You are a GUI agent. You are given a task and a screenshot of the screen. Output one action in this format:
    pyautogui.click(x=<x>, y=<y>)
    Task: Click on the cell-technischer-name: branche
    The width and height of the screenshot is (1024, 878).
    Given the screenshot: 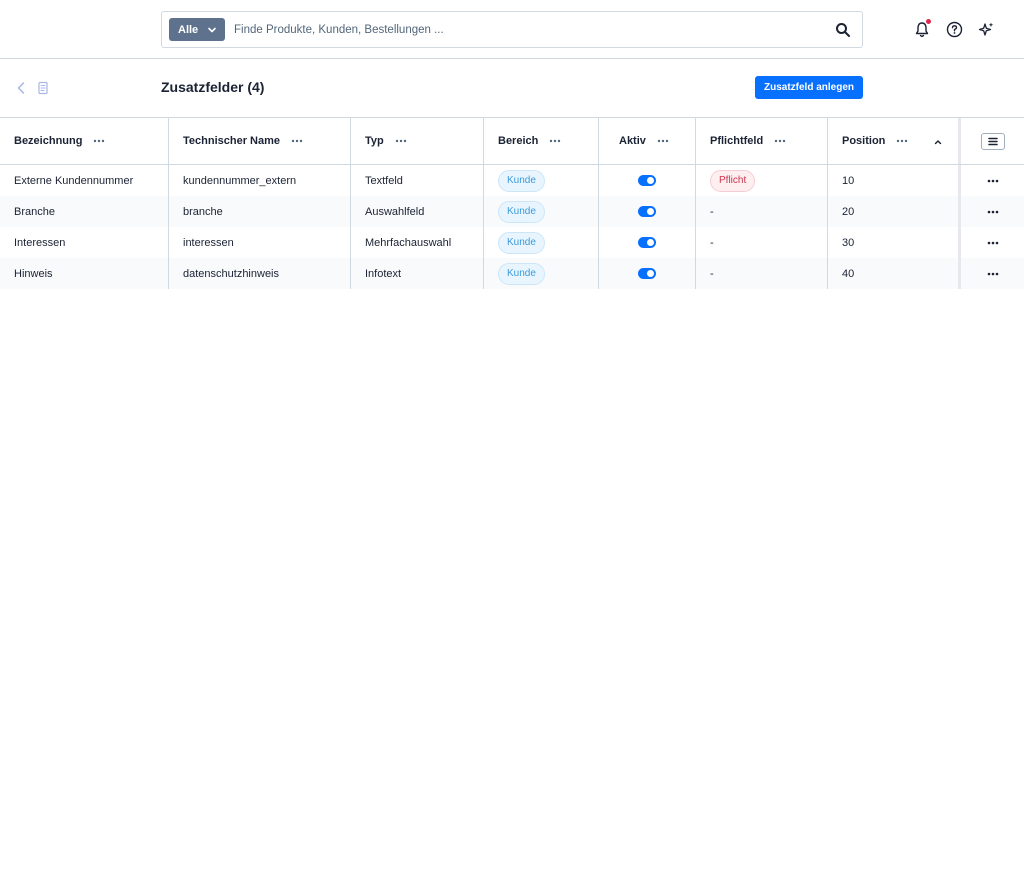 What is the action you would take?
    pyautogui.click(x=260, y=211)
    